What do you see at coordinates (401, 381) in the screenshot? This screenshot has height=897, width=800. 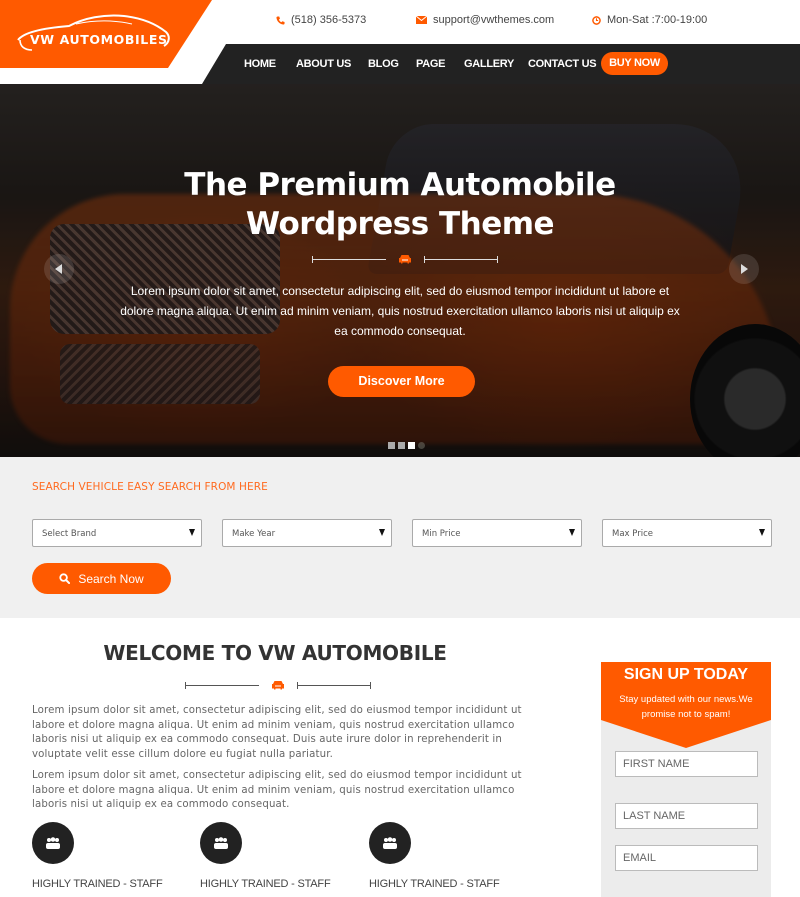 I see `discover-more-button: Discover More` at bounding box center [401, 381].